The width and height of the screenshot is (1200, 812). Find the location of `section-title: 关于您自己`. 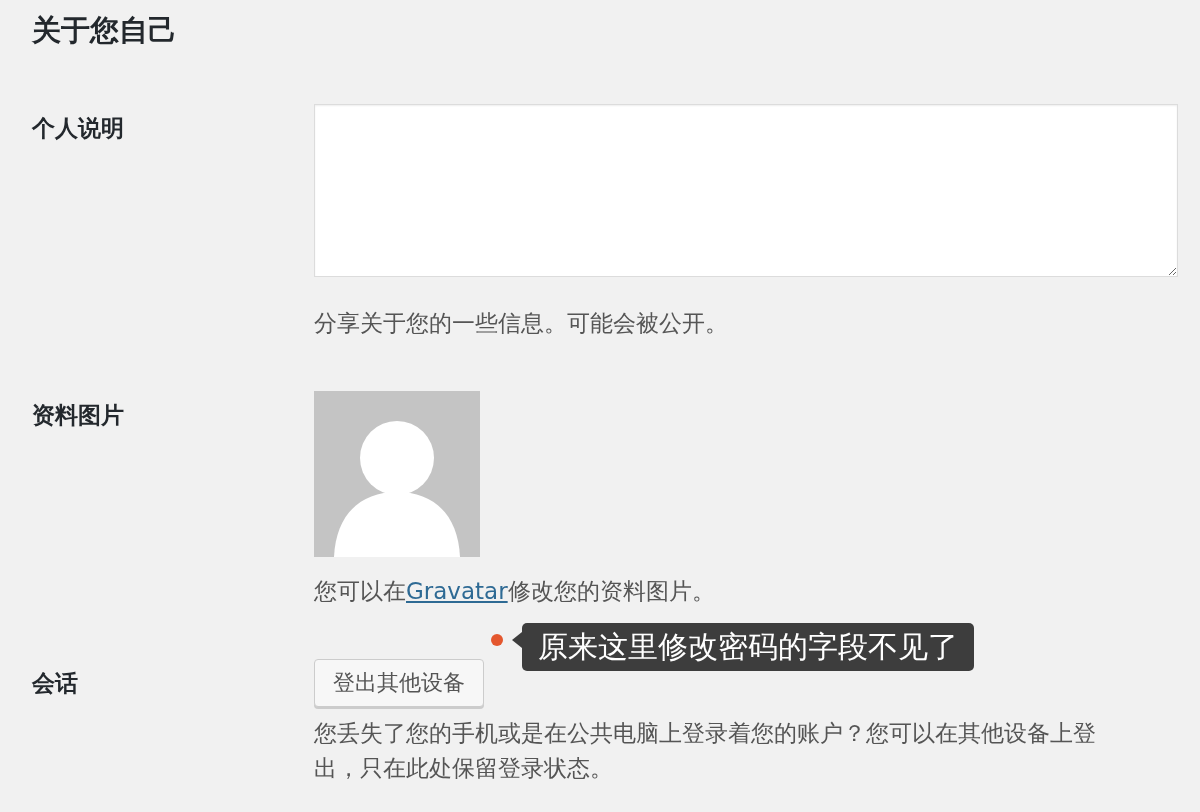

section-title: 关于您自己 is located at coordinates (105, 30).